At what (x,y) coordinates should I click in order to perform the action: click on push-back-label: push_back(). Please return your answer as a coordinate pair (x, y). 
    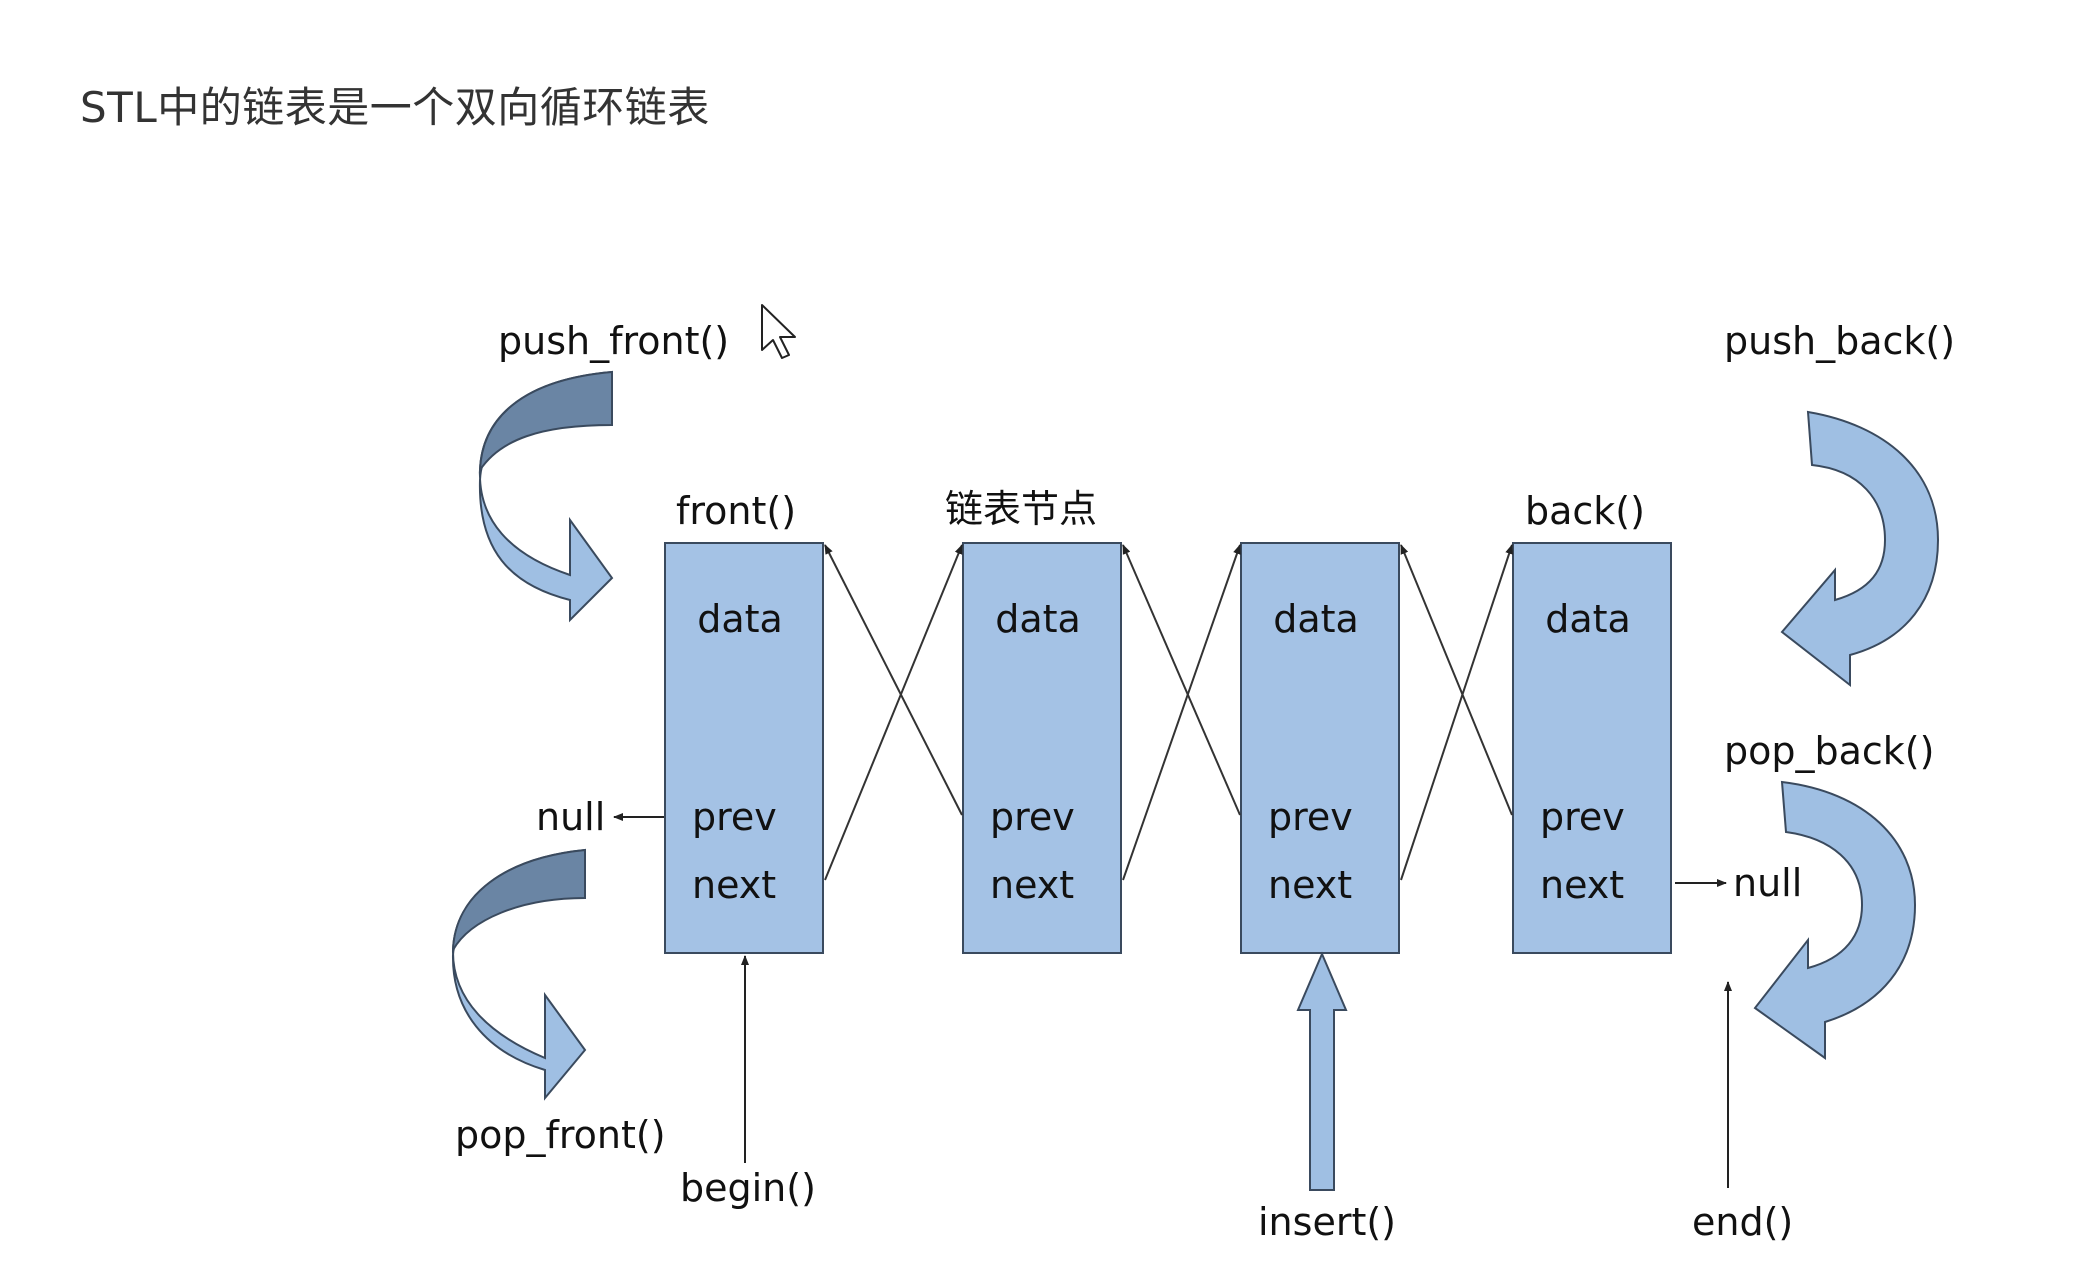
    Looking at the image, I should click on (1839, 341).